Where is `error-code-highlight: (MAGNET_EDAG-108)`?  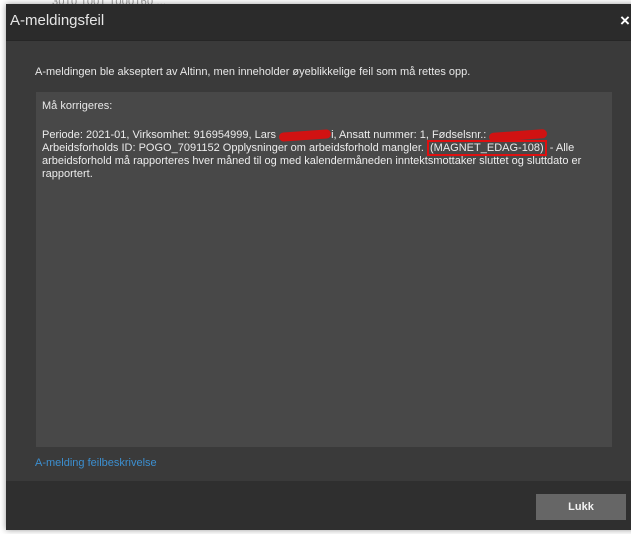 error-code-highlight: (MAGNET_EDAG-108) is located at coordinates (487, 148).